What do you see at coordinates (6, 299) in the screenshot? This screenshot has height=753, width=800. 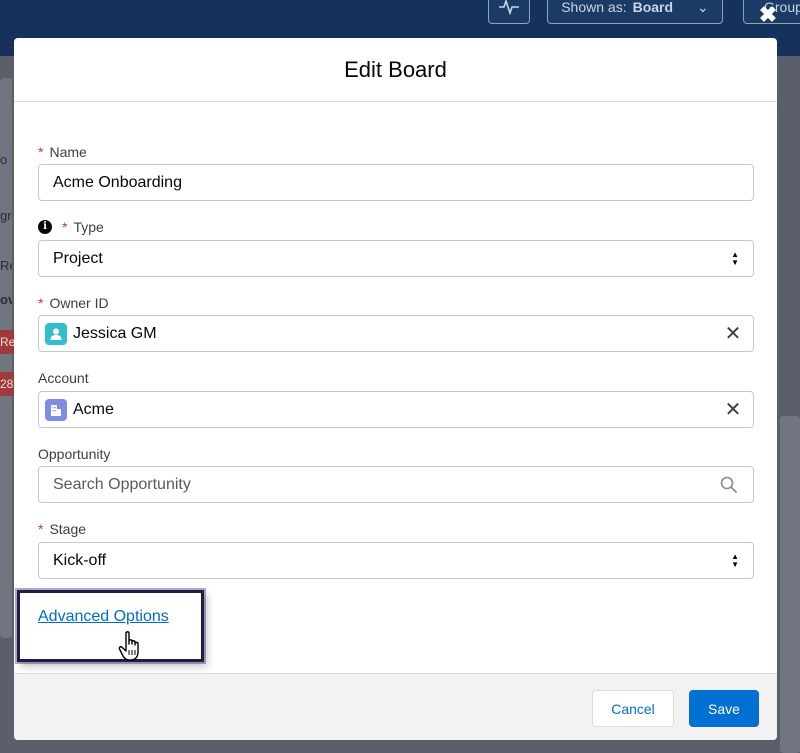 I see `background-fragment: ov` at bounding box center [6, 299].